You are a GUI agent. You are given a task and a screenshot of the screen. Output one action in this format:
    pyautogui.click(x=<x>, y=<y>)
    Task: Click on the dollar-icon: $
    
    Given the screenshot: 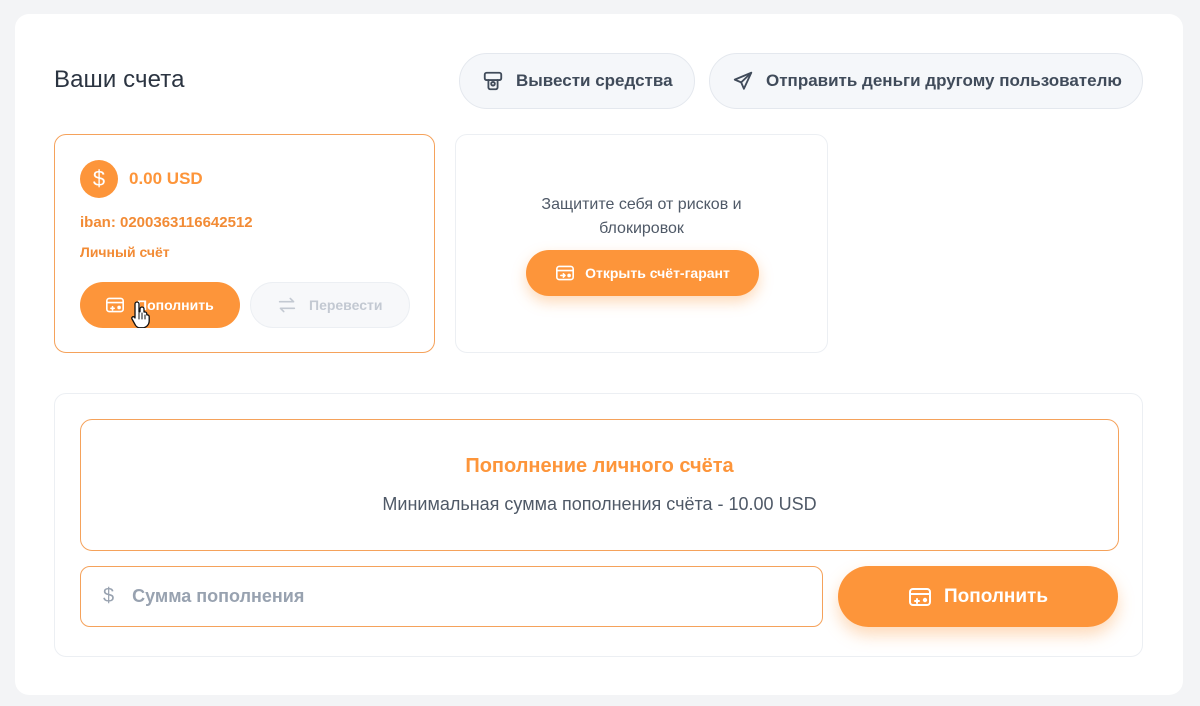 What is the action you would take?
    pyautogui.click(x=109, y=596)
    